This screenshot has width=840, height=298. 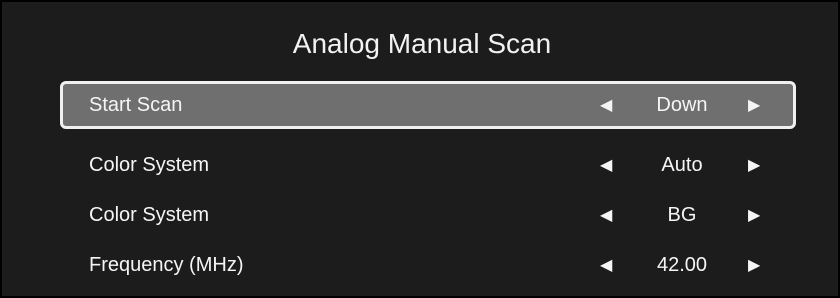 I want to click on row-label-sound-system: Color System, so click(x=149, y=214).